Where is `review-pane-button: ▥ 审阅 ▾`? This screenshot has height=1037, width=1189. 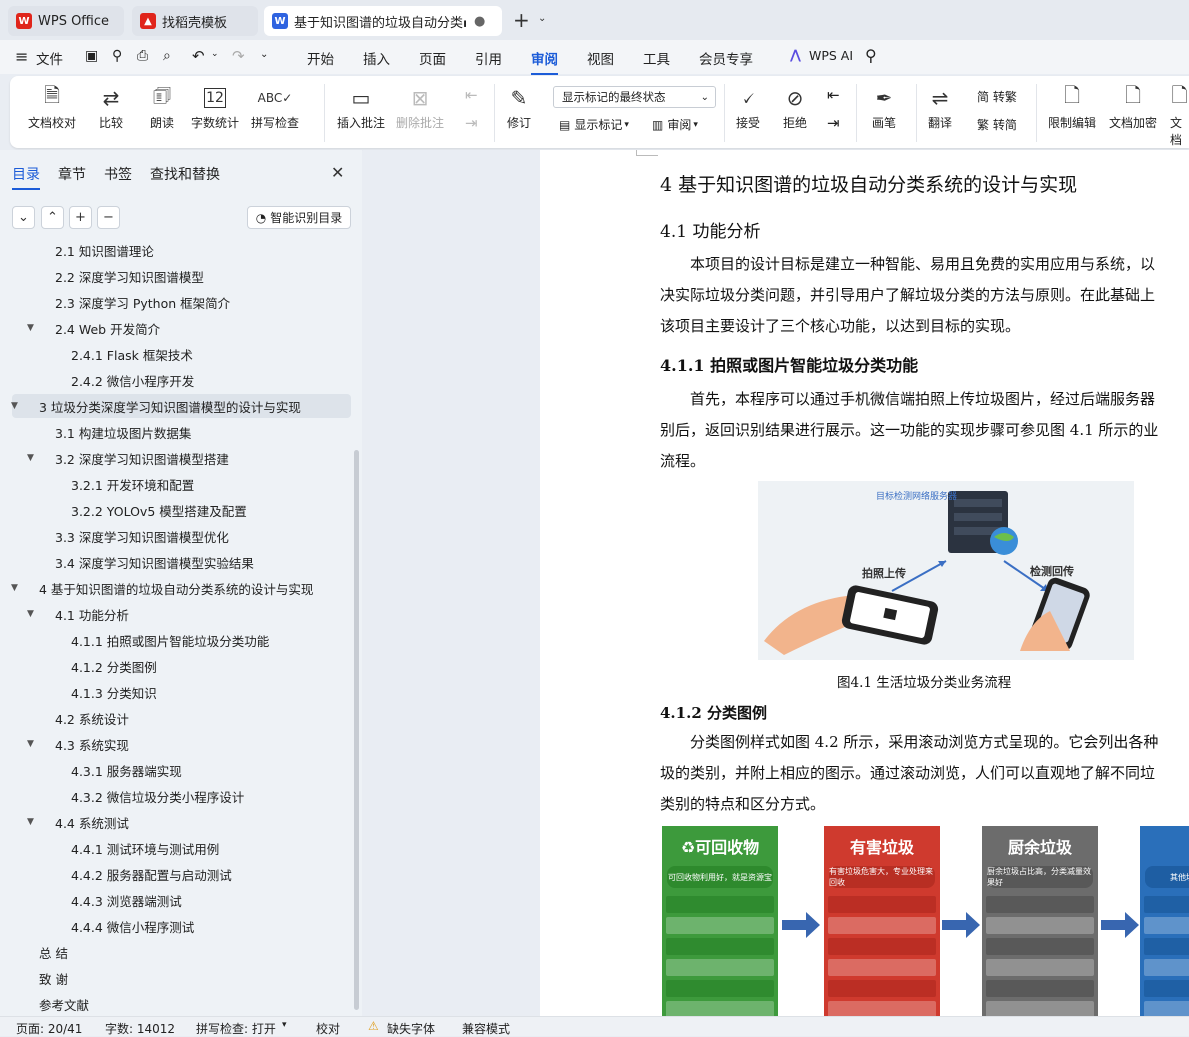
review-pane-button: ▥ 审阅 ▾ is located at coordinates (675, 124).